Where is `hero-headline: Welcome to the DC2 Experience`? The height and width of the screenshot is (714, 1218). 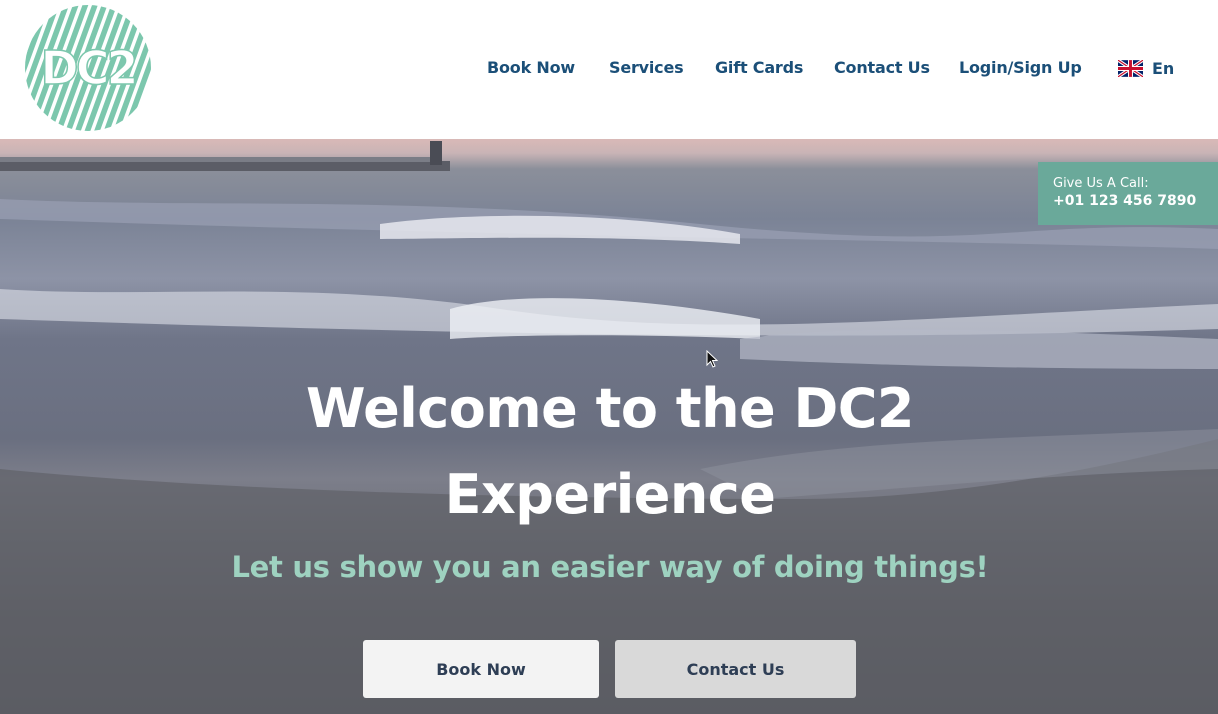 hero-headline: Welcome to the DC2 Experience is located at coordinates (610, 452).